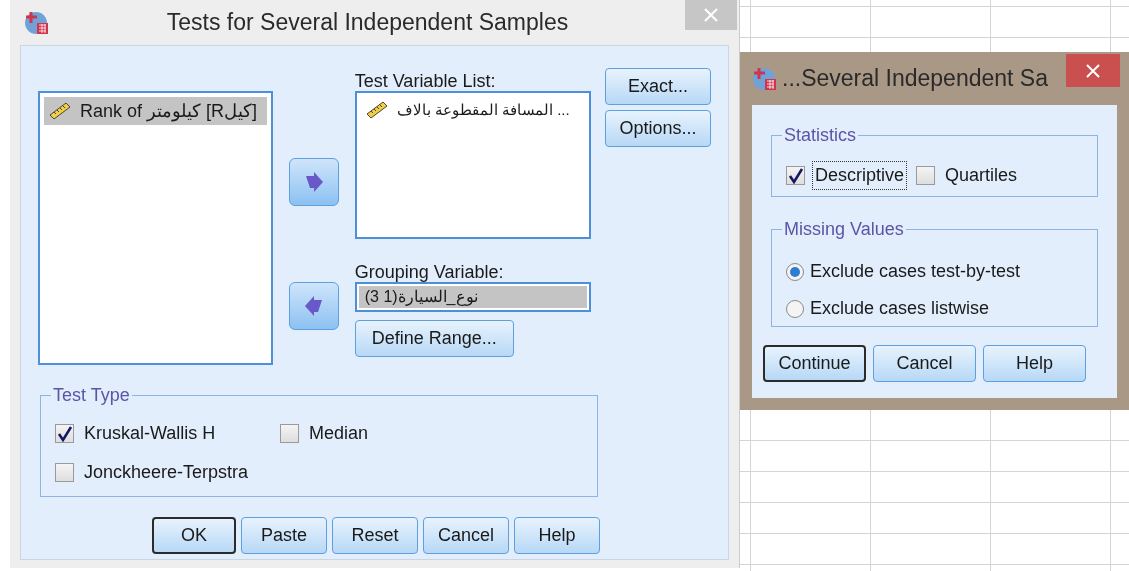  What do you see at coordinates (860, 175) in the screenshot?
I see `checkbox-label: Descriptive` at bounding box center [860, 175].